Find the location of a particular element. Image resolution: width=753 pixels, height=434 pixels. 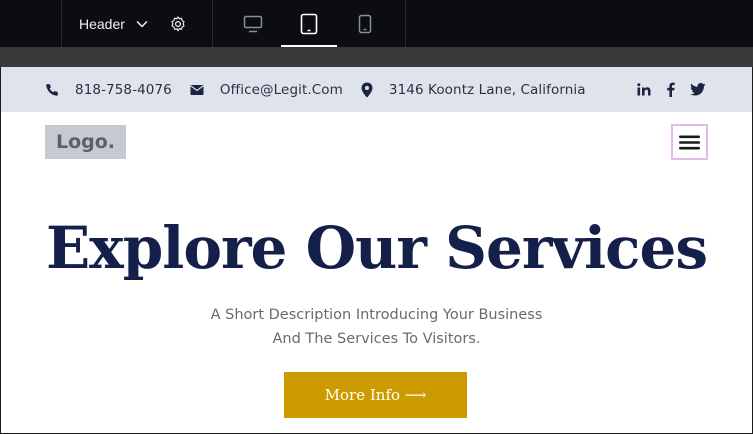

email-address: Office@Legit.Com is located at coordinates (281, 89).